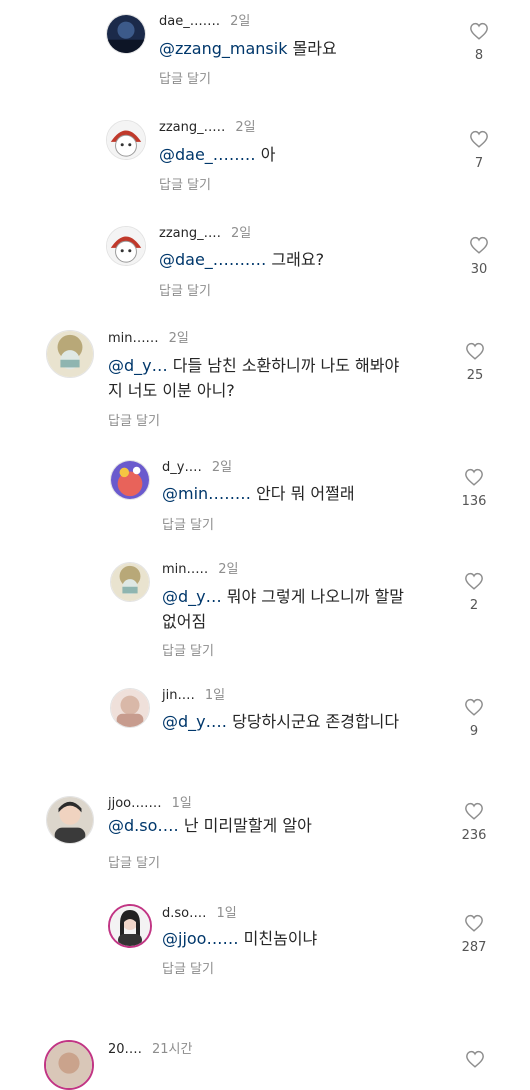 The width and height of the screenshot is (530, 1090). Describe the element at coordinates (475, 375) in the screenshot. I see `like-count: 25` at that location.